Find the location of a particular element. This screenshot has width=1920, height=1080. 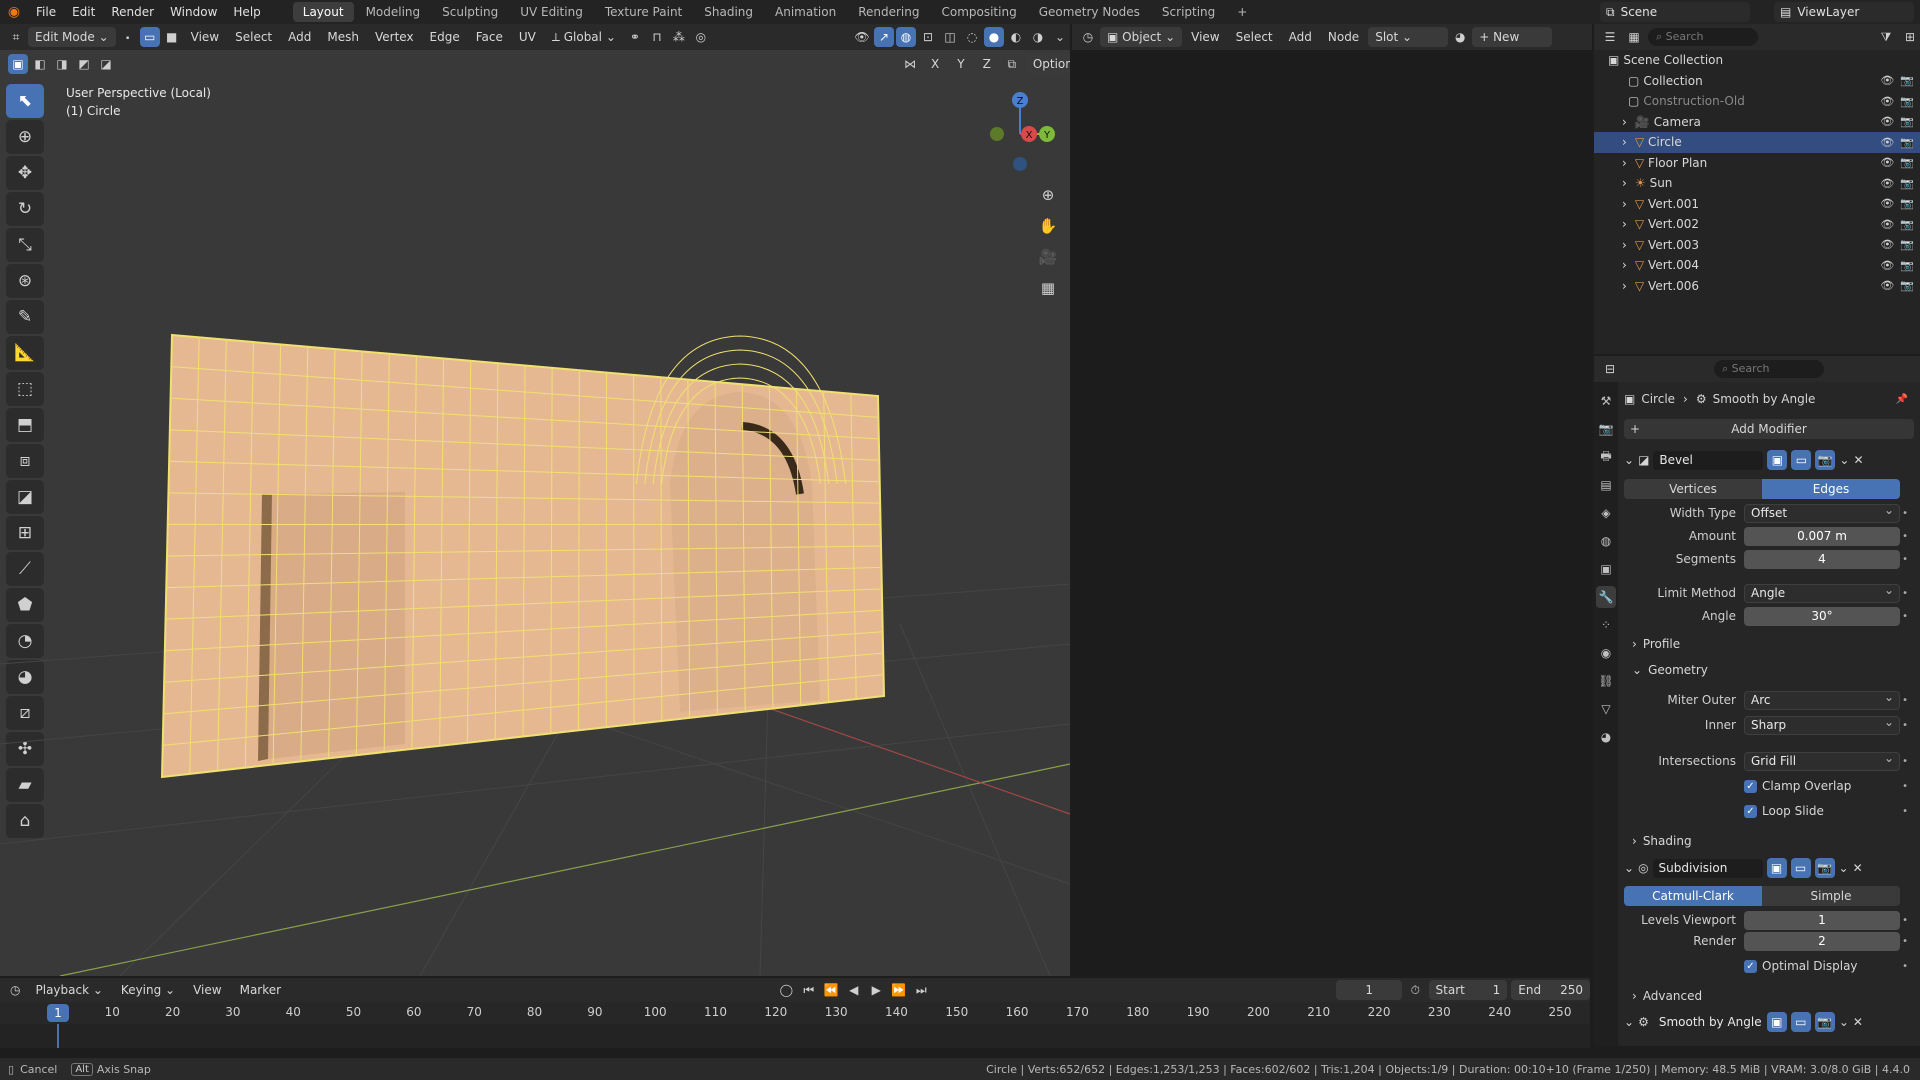

display-mode-icon: ▦ is located at coordinates (1634, 37).